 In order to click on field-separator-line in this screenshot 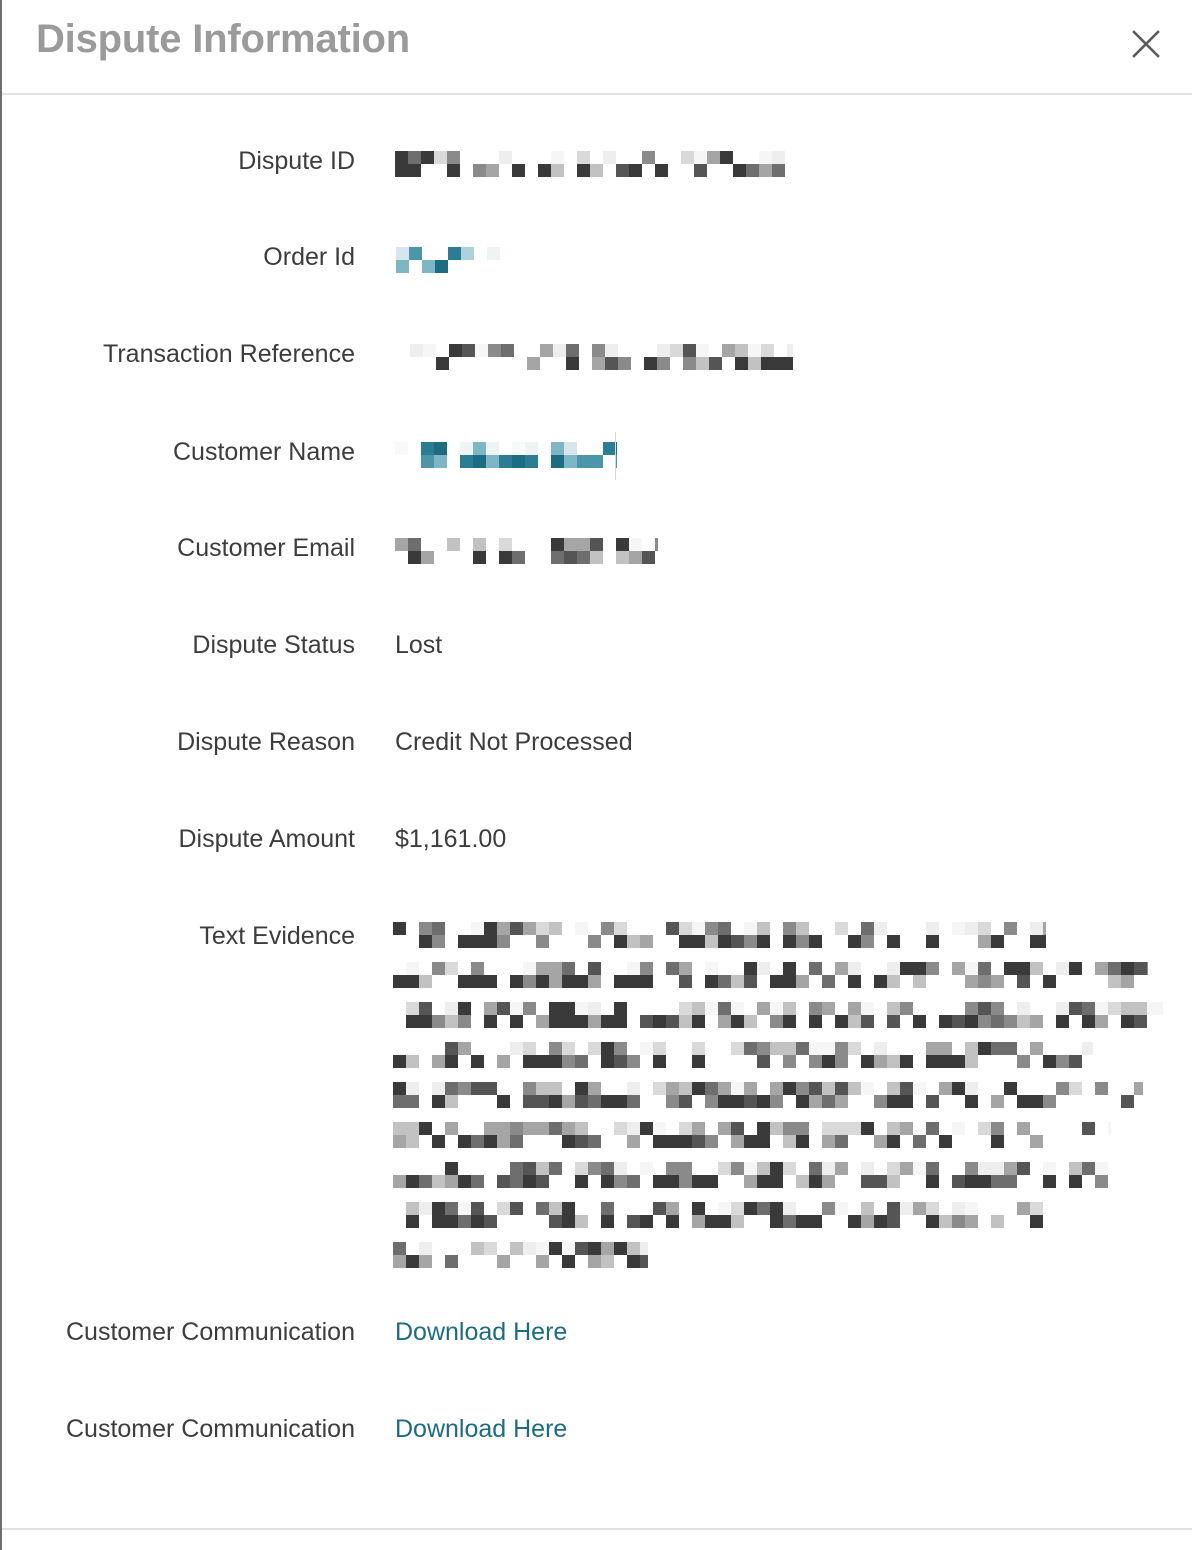, I will do `click(615, 456)`.